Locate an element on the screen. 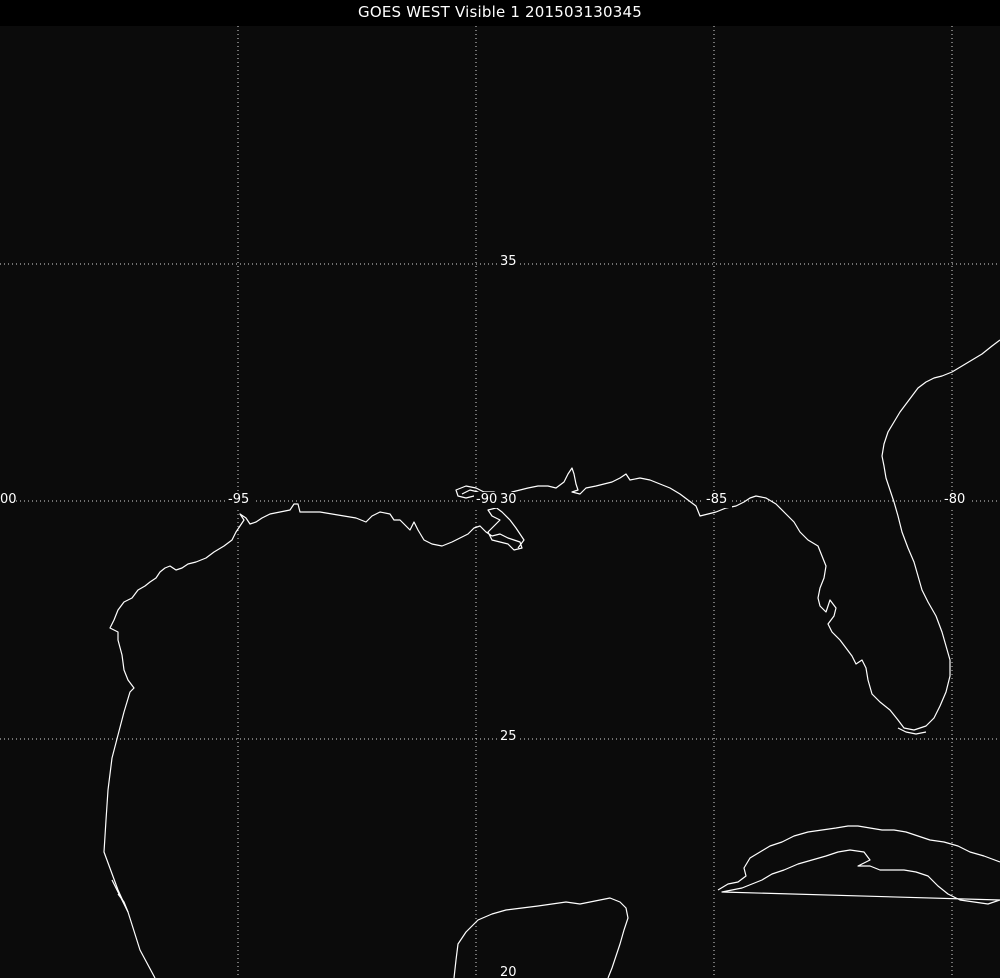  coastline-lagoon is located at coordinates (120, 896).